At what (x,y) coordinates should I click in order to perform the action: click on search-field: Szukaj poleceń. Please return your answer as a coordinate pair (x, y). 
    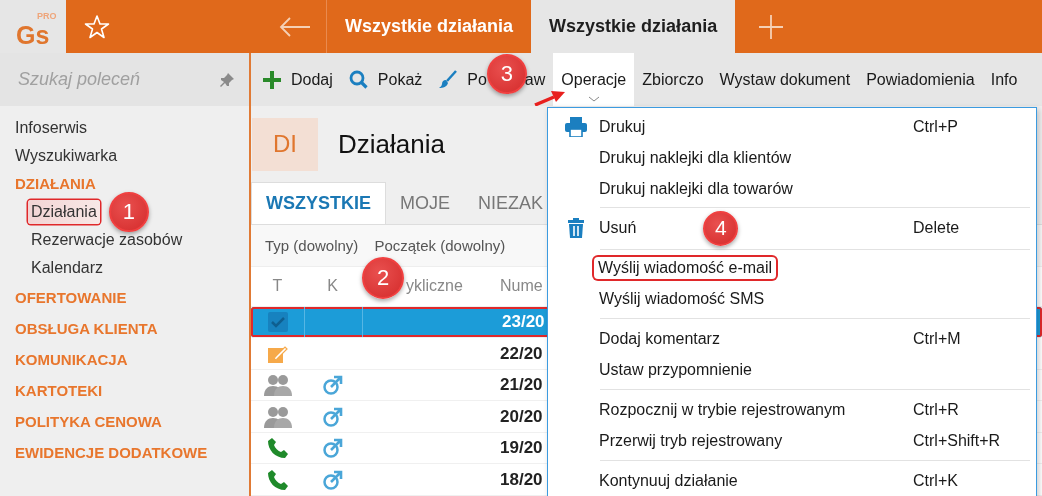
    Looking at the image, I should click on (125, 79).